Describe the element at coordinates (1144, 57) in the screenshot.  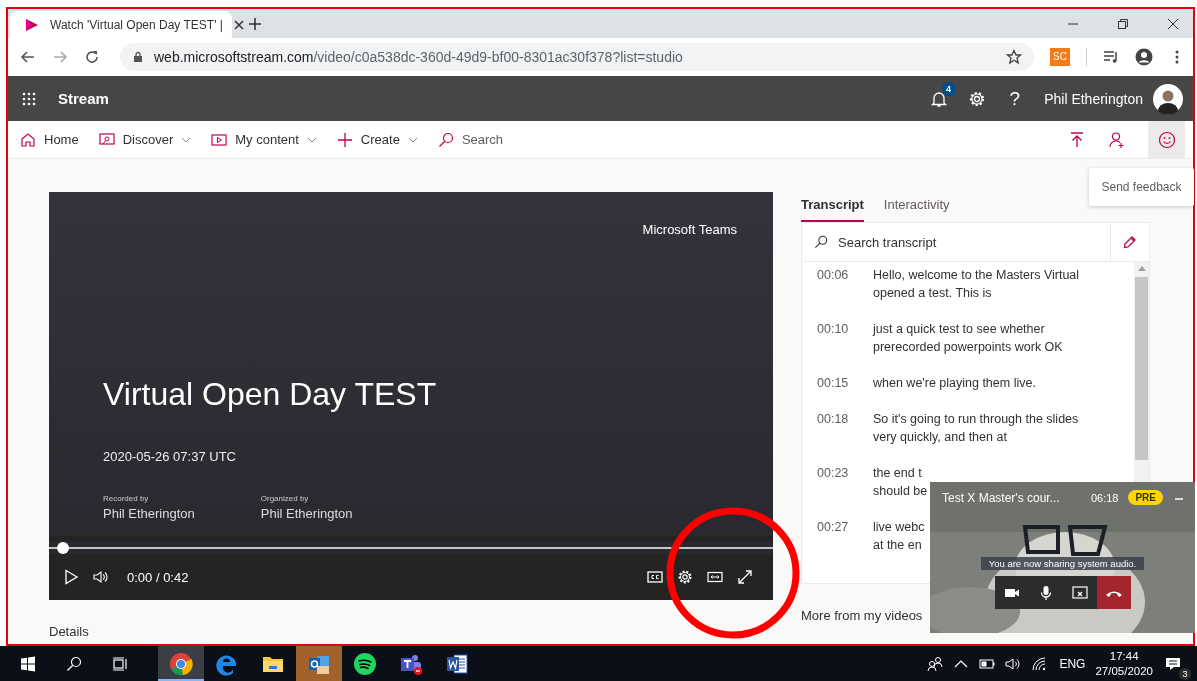
I see `profile-icon` at that location.